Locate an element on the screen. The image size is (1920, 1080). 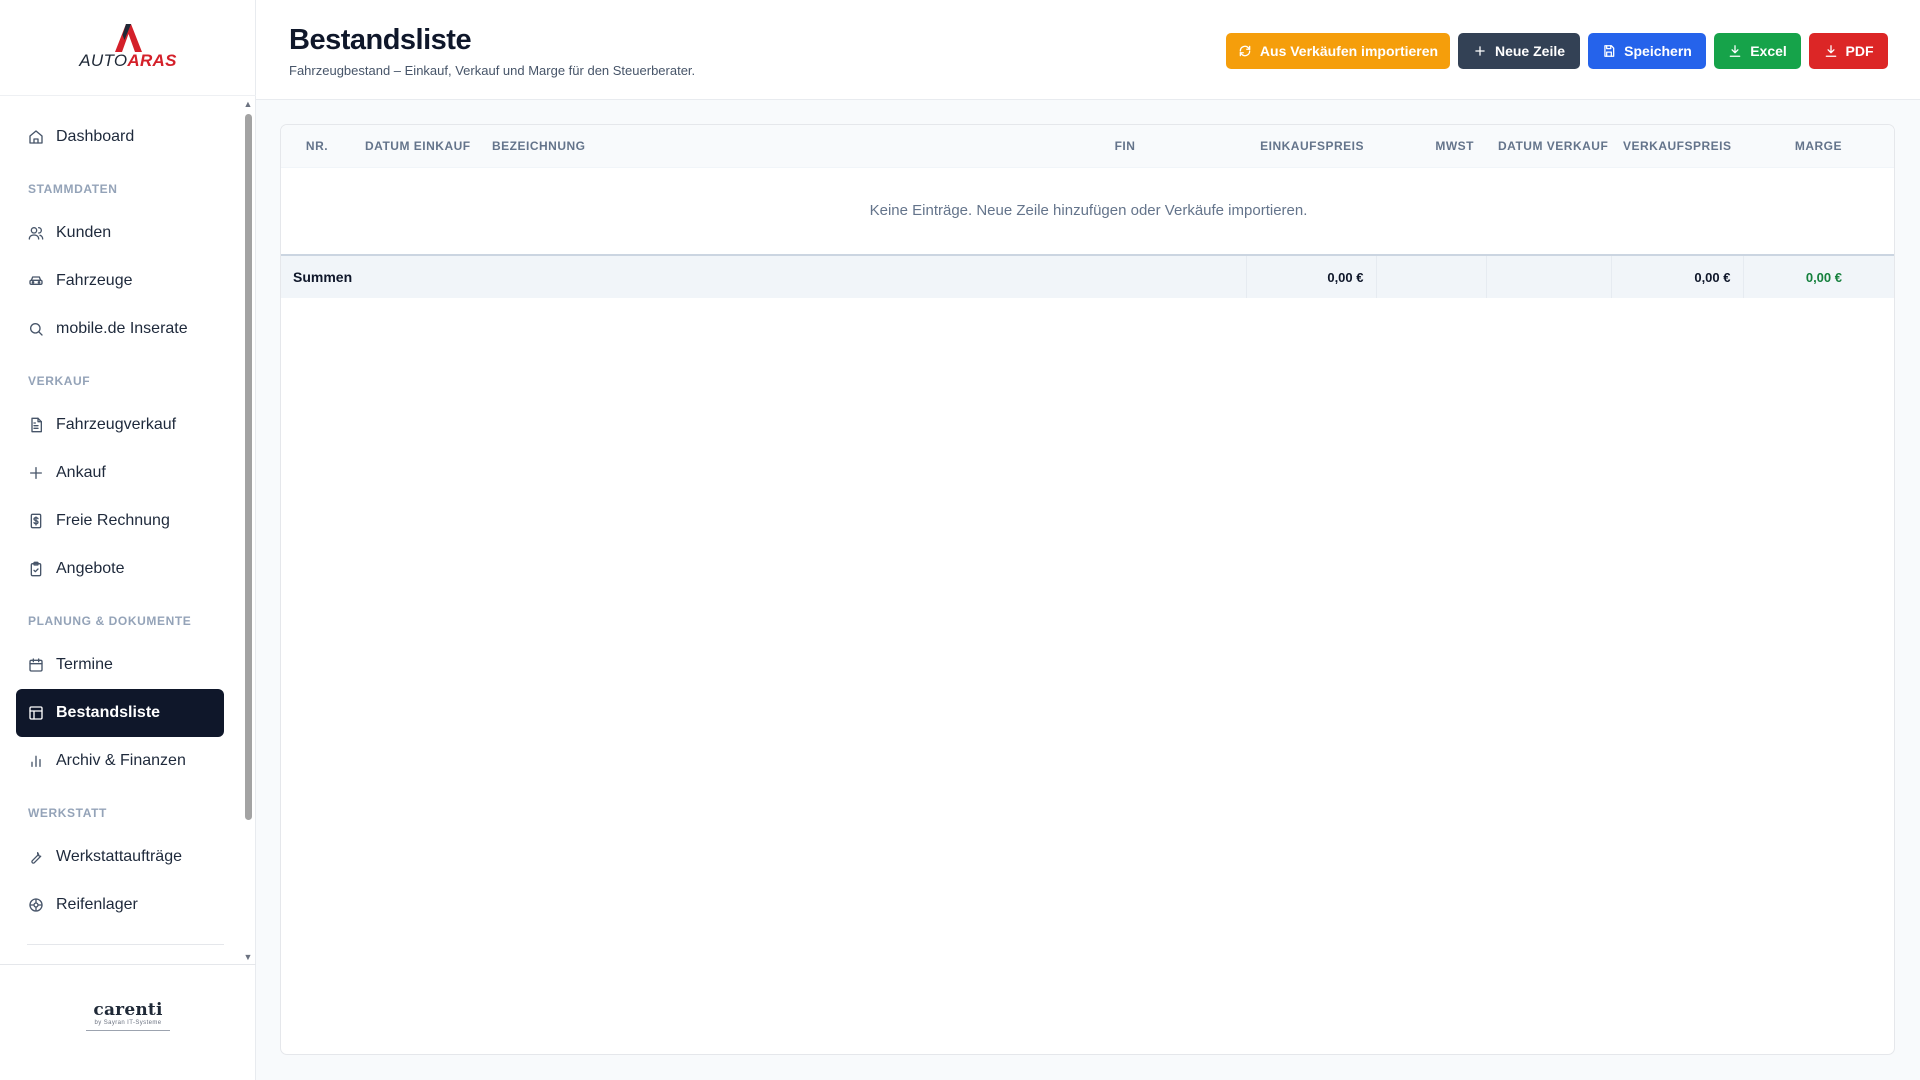
save-button: Speichern is located at coordinates (1647, 51).